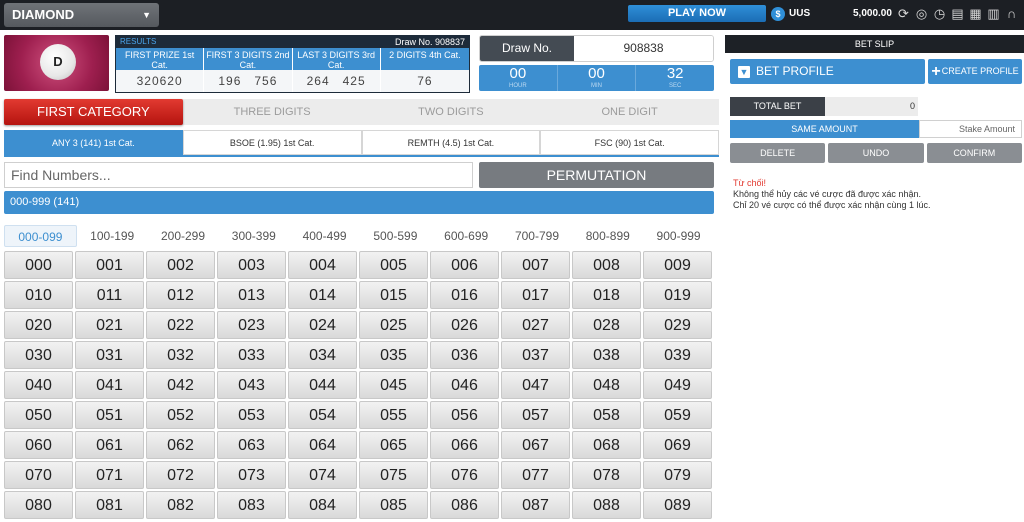  I want to click on number-button: 080, so click(38, 505).